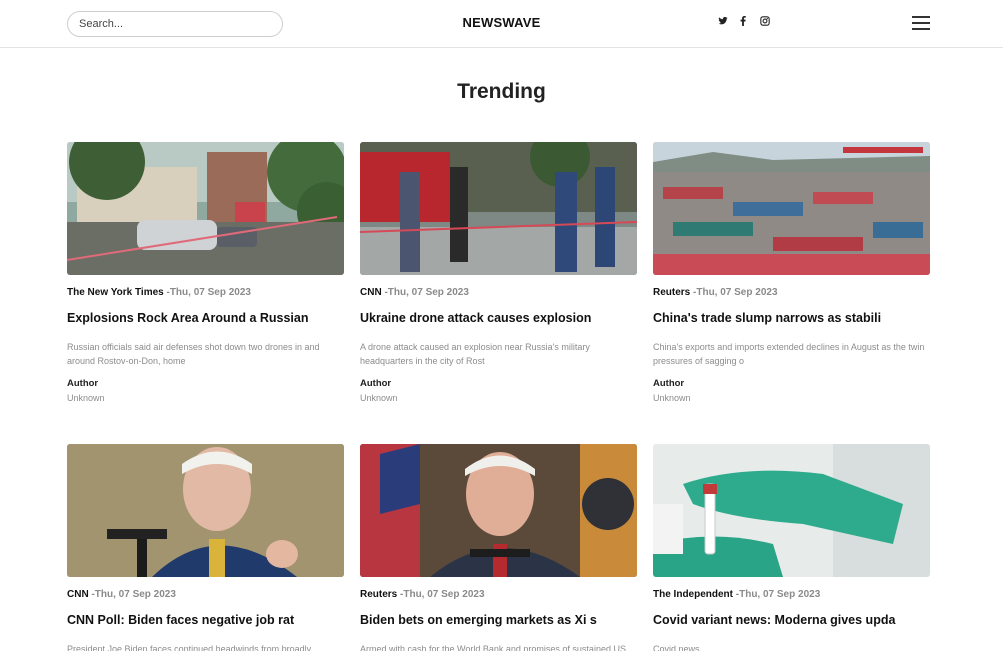 The image size is (1003, 651). Describe the element at coordinates (765, 22) in the screenshot. I see `instagram-icon` at that location.